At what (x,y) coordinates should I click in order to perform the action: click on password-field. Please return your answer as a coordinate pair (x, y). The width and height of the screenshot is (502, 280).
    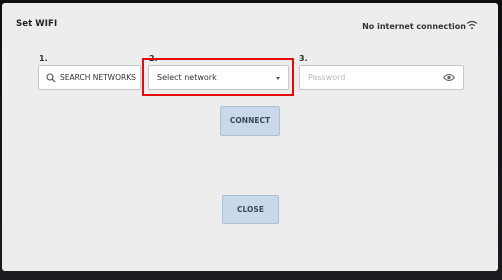
    Looking at the image, I should click on (381, 77).